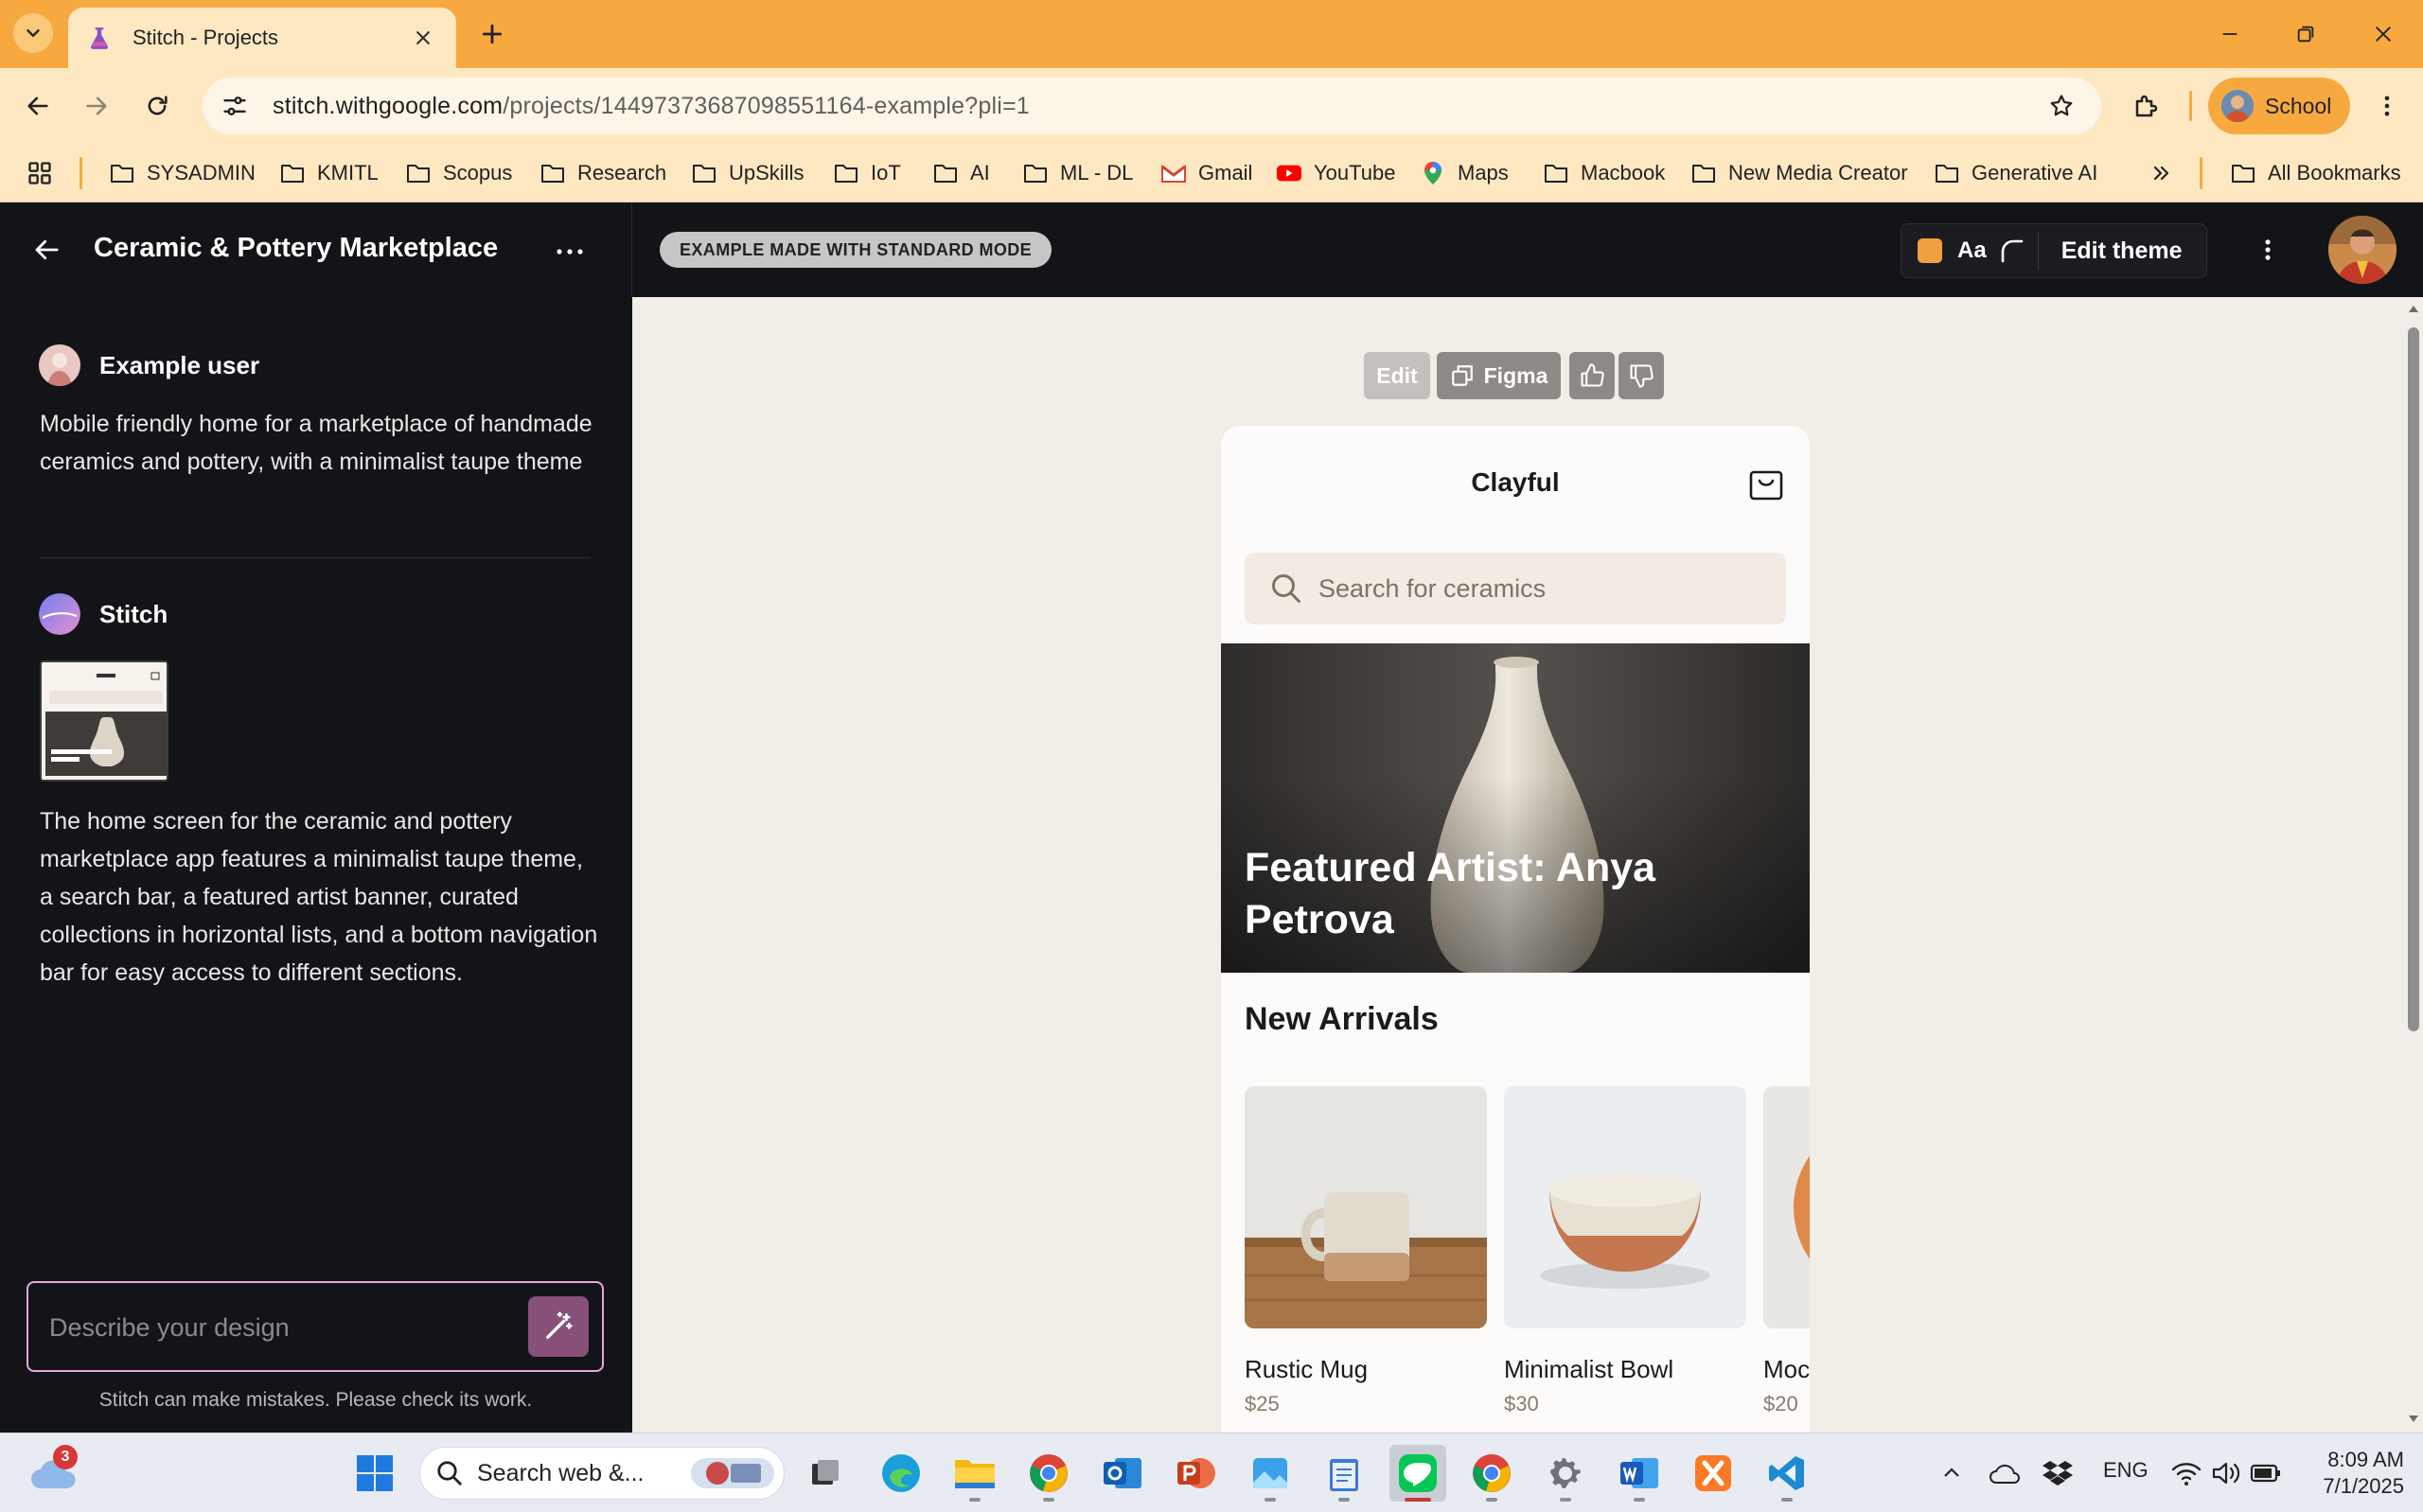 This screenshot has width=2423, height=1512. I want to click on taskbar-photos, so click(1270, 1473).